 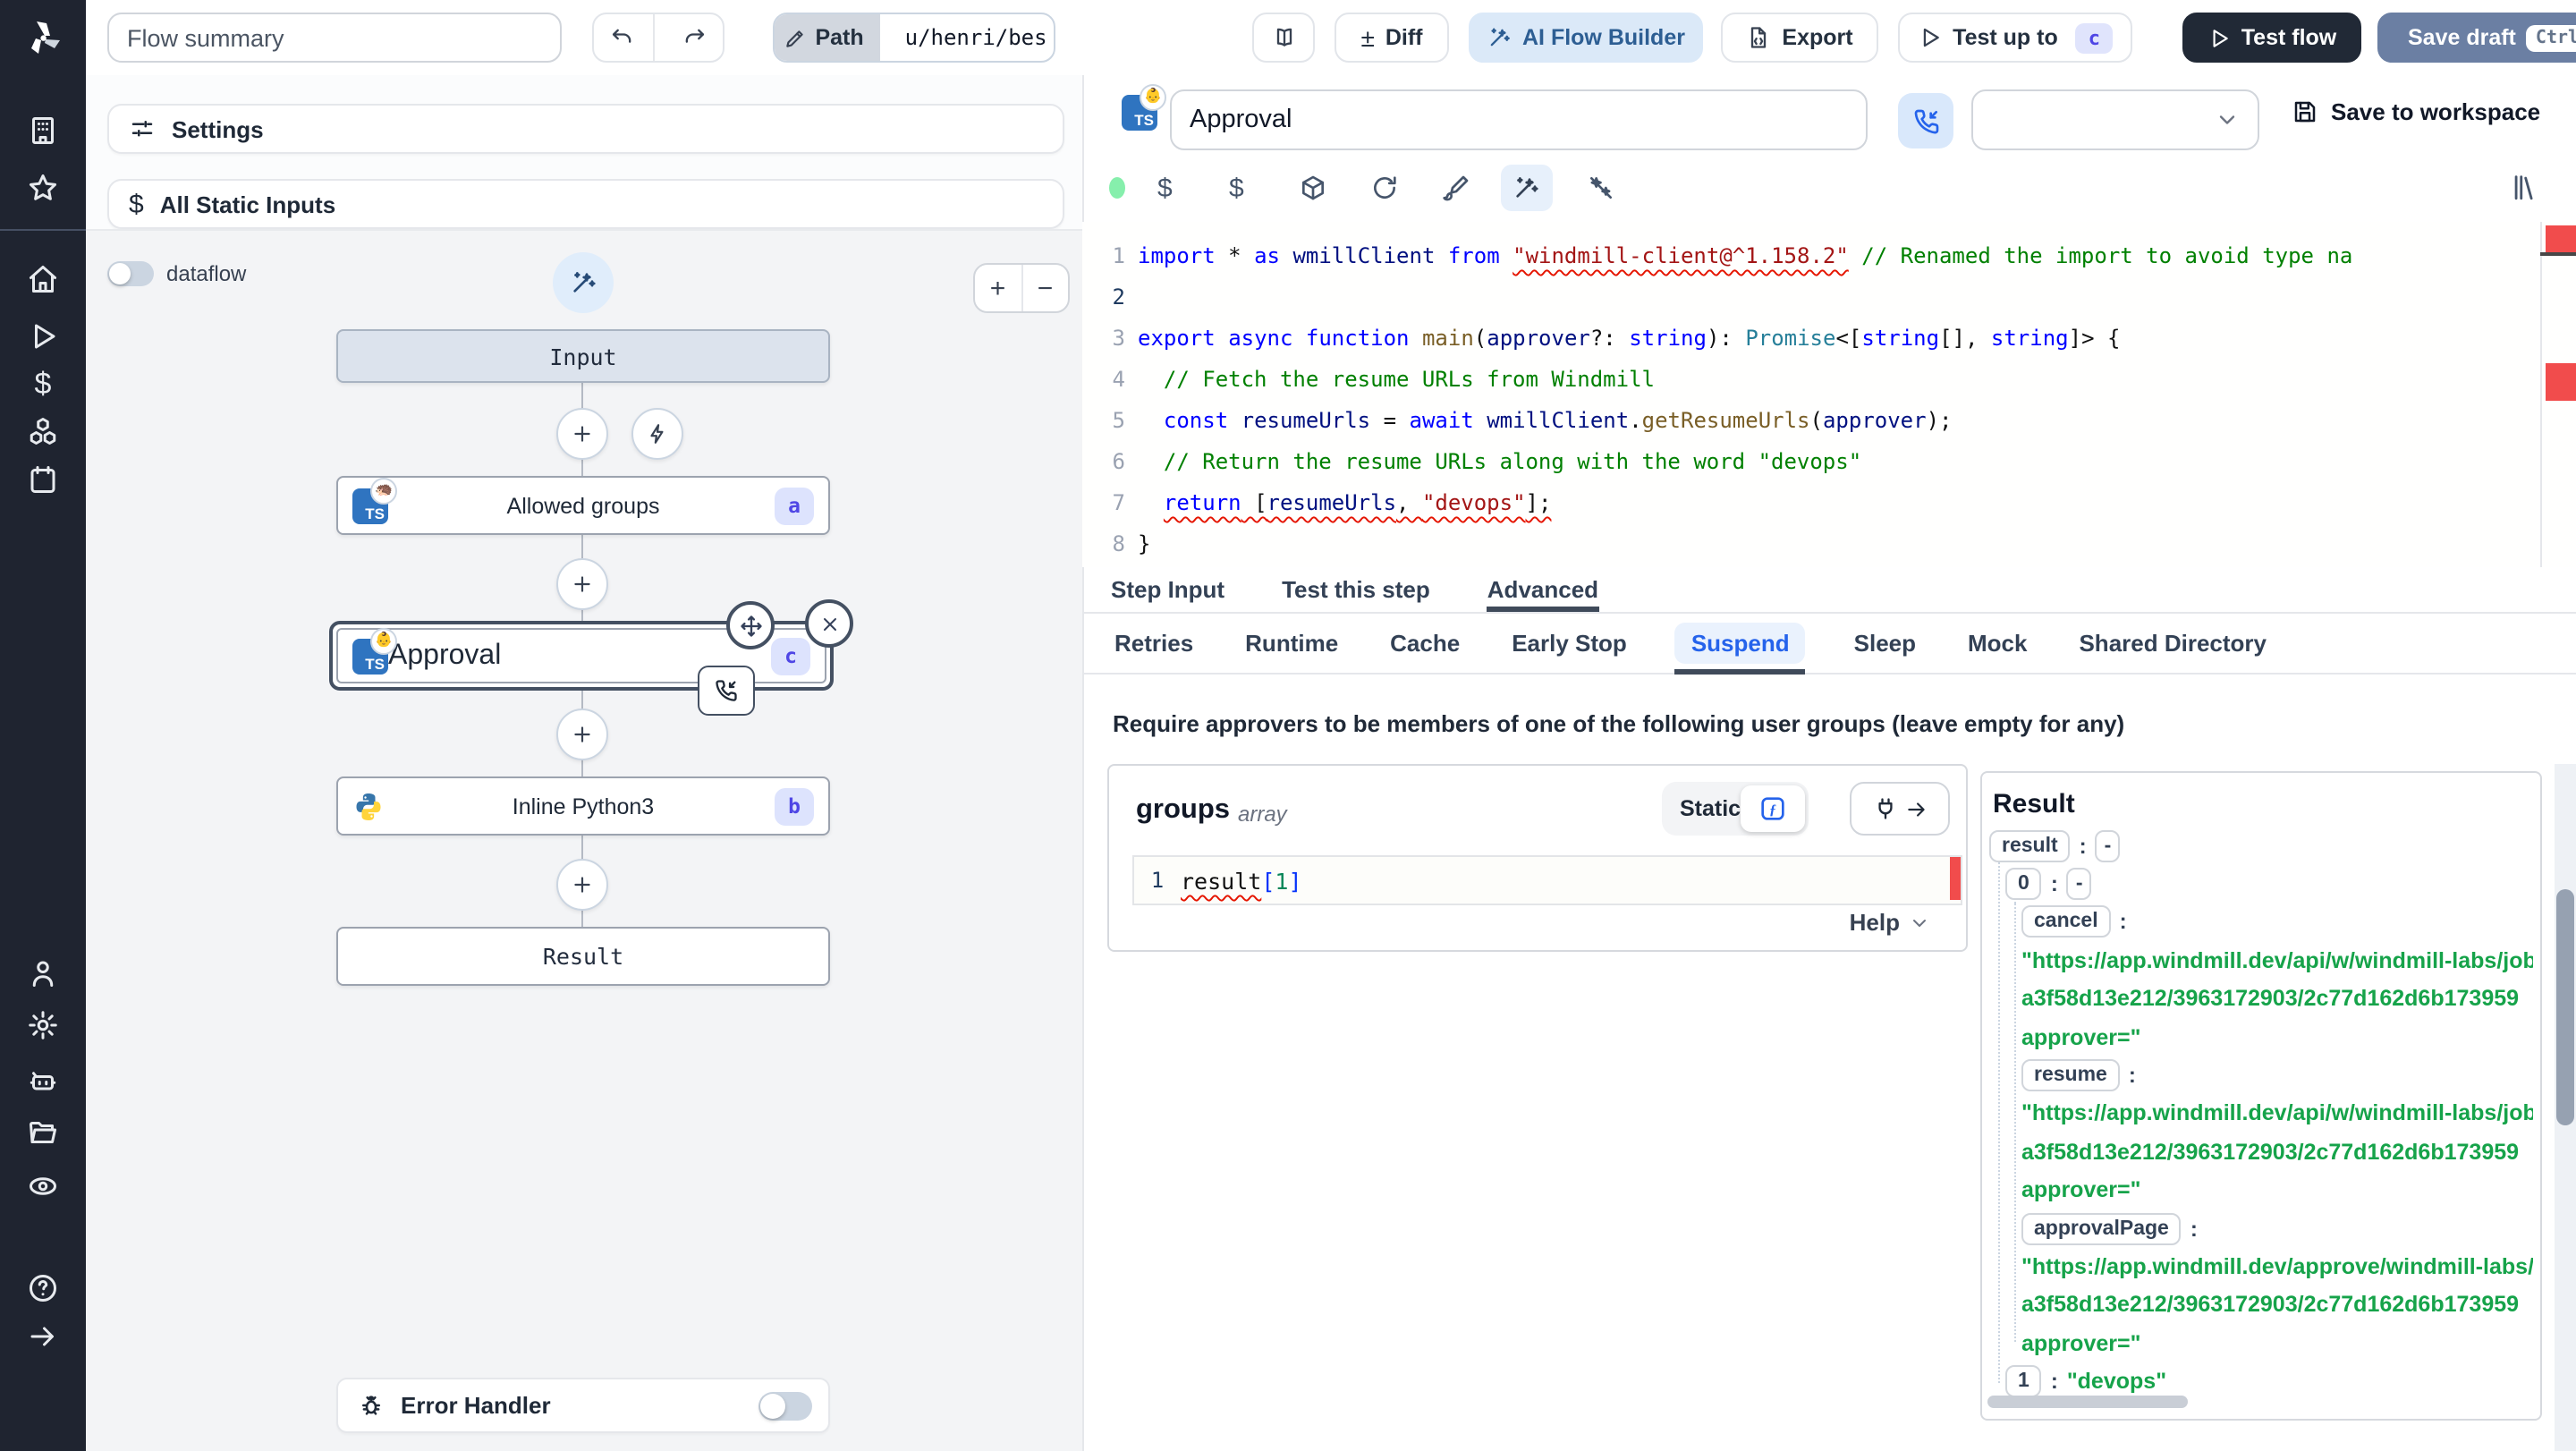 I want to click on subtab-runtime: Runtime, so click(x=1291, y=643).